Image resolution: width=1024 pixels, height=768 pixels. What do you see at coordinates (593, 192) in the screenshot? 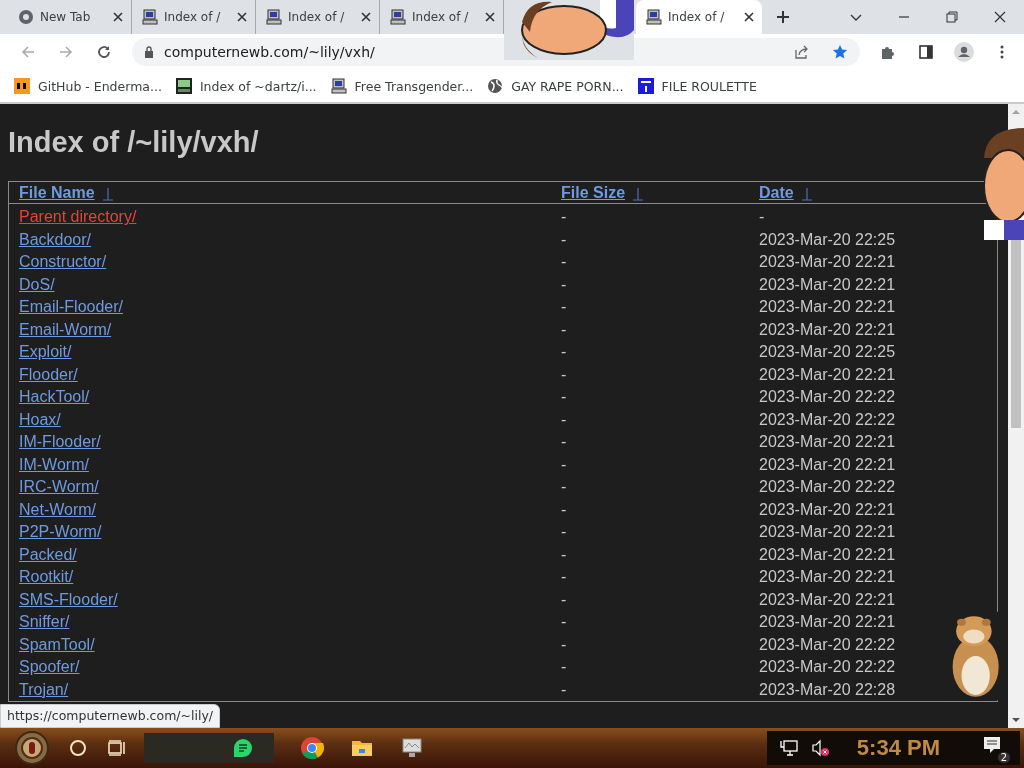
I see `column-sort-link: File Size` at bounding box center [593, 192].